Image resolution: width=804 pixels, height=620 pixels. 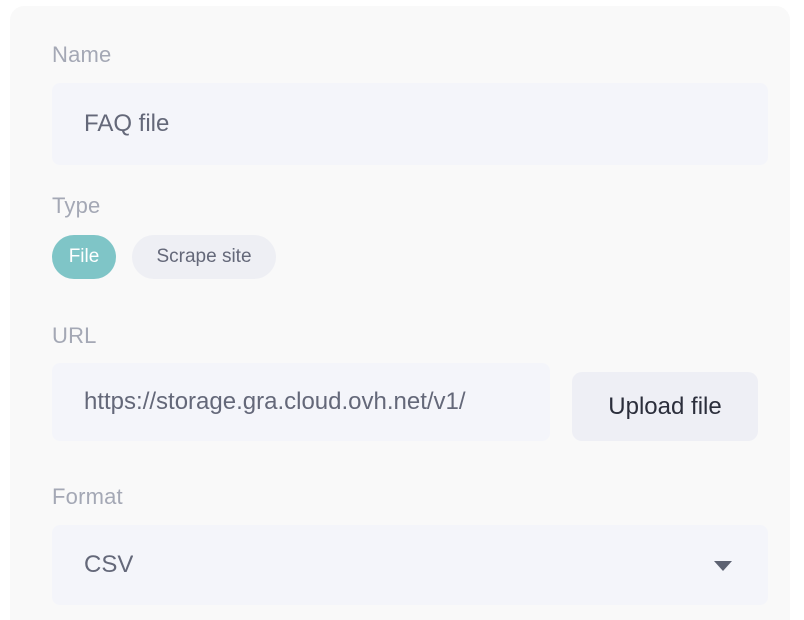 I want to click on format-select-value: CSV, so click(x=109, y=564).